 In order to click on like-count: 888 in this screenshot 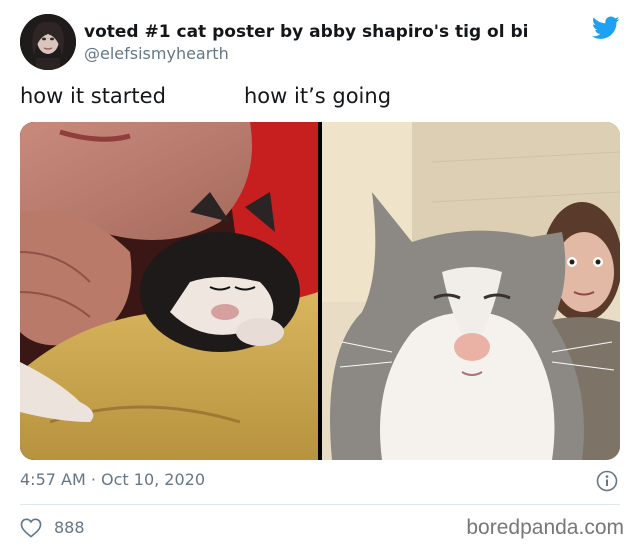, I will do `click(69, 527)`.